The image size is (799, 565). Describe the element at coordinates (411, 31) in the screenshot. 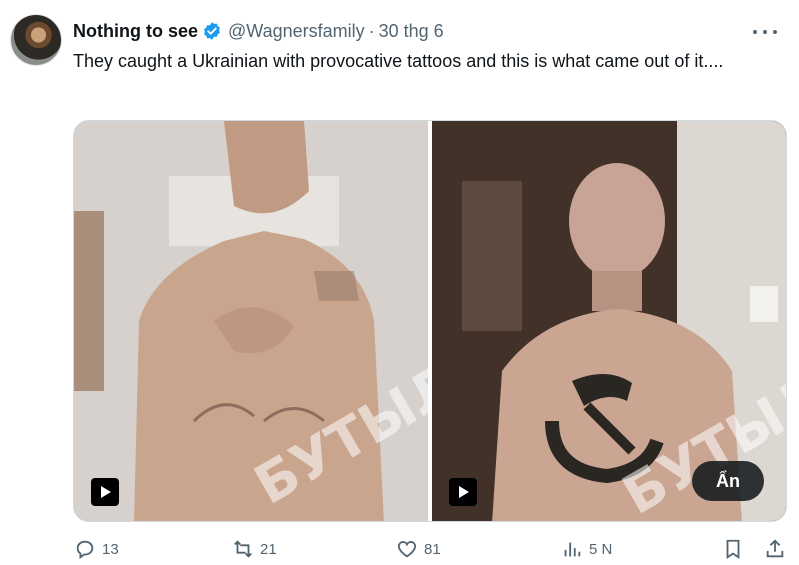

I see `tweet-date: 30 thg 6` at that location.